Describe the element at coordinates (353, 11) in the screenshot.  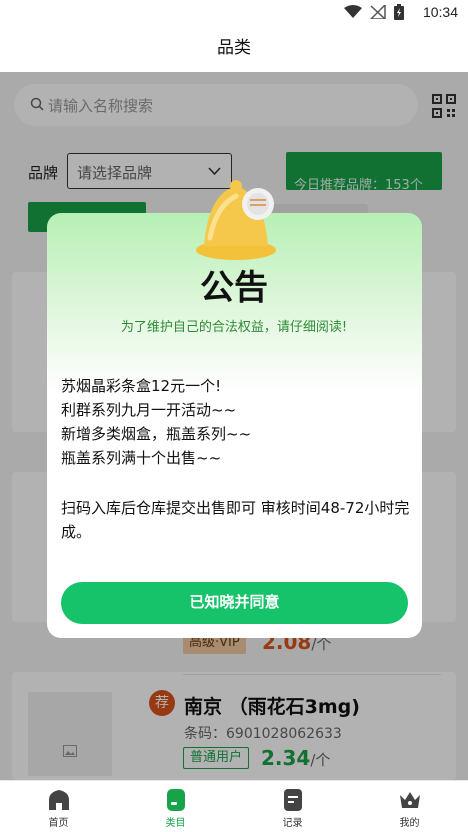
I see `wifi-icon` at that location.